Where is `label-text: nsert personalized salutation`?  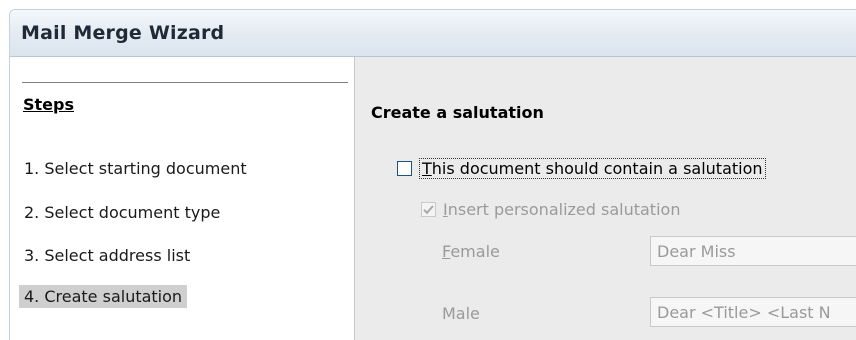 label-text: nsert personalized salutation is located at coordinates (564, 209).